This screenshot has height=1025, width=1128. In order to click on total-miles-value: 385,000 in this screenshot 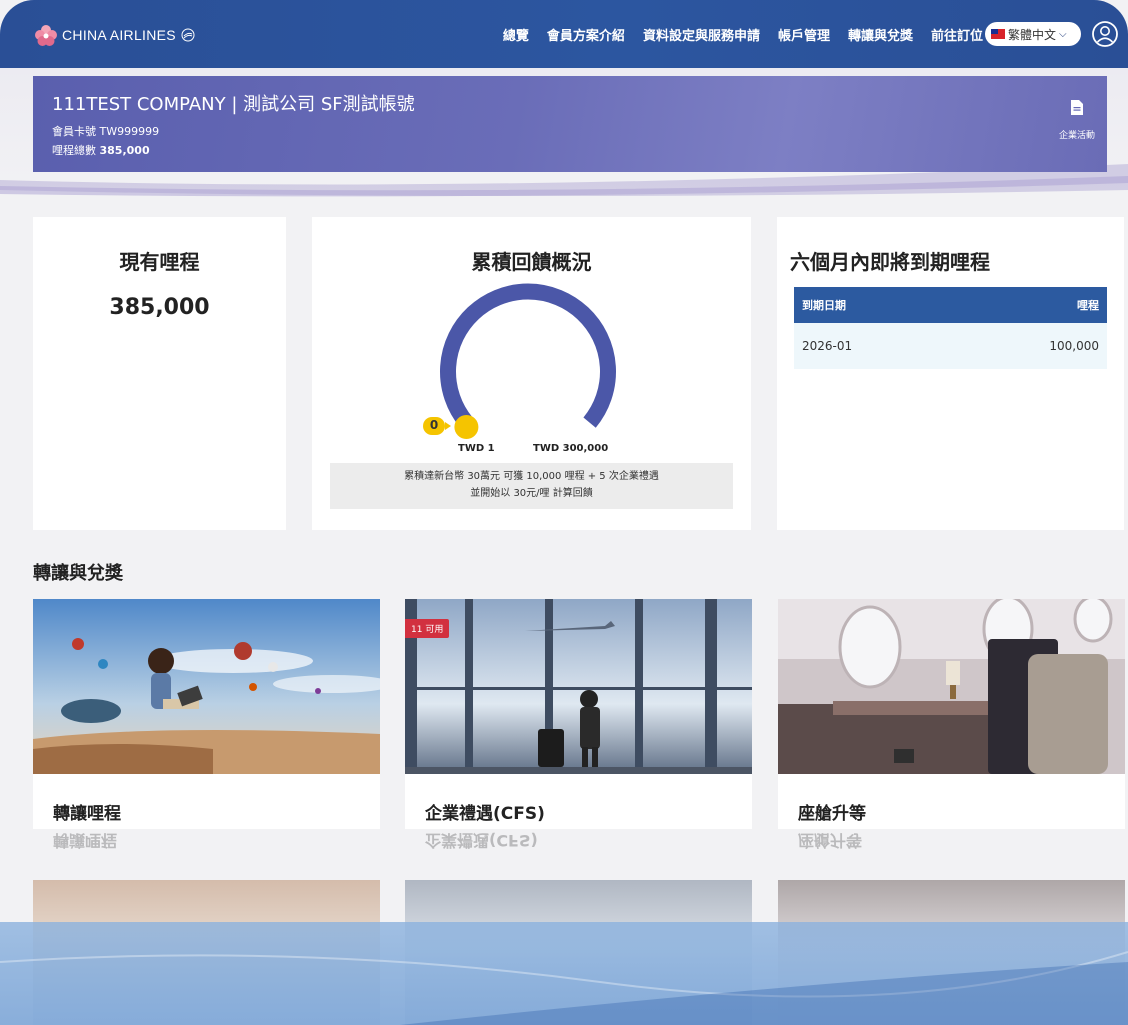, I will do `click(124, 150)`.